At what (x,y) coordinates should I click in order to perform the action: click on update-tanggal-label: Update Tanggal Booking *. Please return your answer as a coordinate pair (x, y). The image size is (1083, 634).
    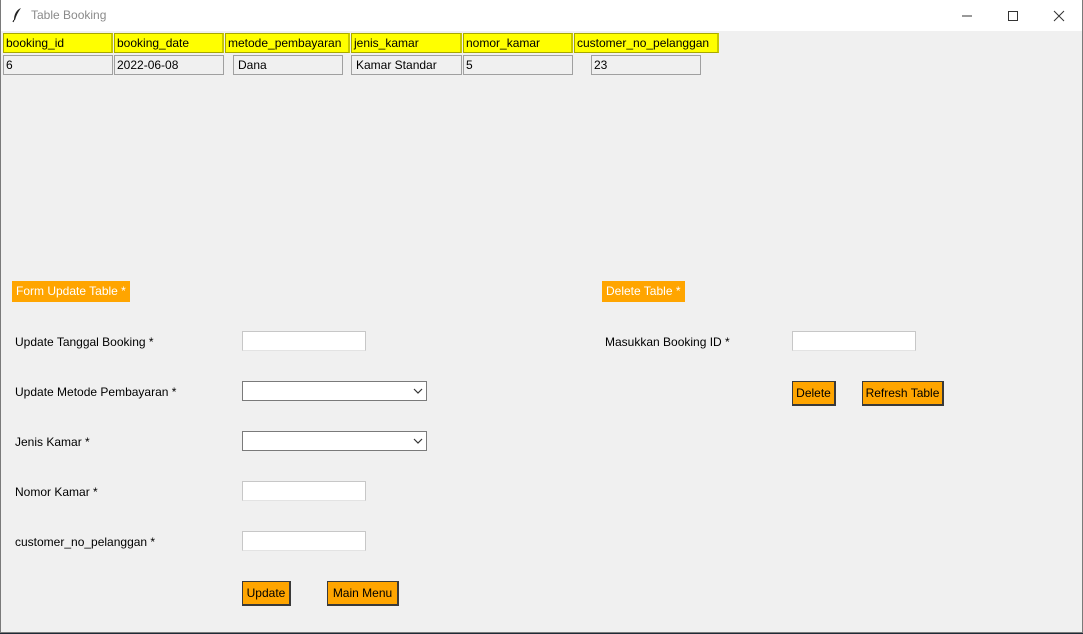
    Looking at the image, I should click on (84, 342).